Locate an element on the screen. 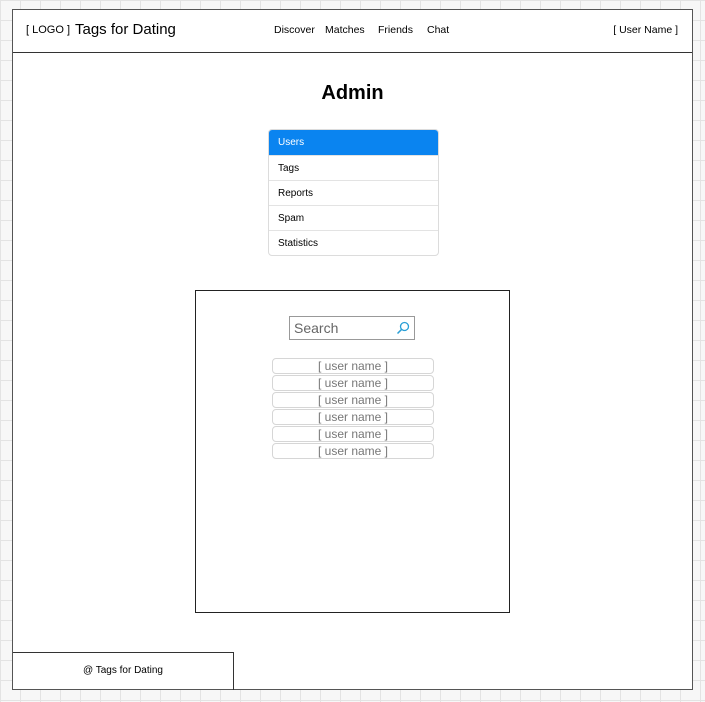  nav-chat: Chat is located at coordinates (438, 30).